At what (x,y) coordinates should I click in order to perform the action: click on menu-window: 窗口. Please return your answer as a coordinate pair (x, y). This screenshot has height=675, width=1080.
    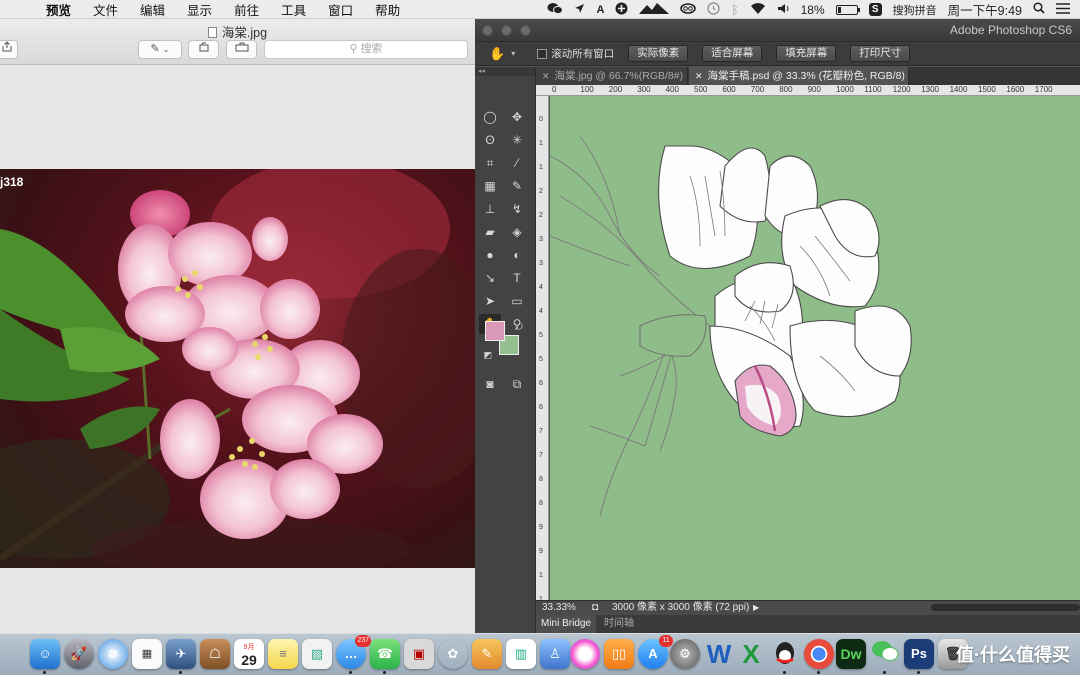
    Looking at the image, I should click on (340, 9).